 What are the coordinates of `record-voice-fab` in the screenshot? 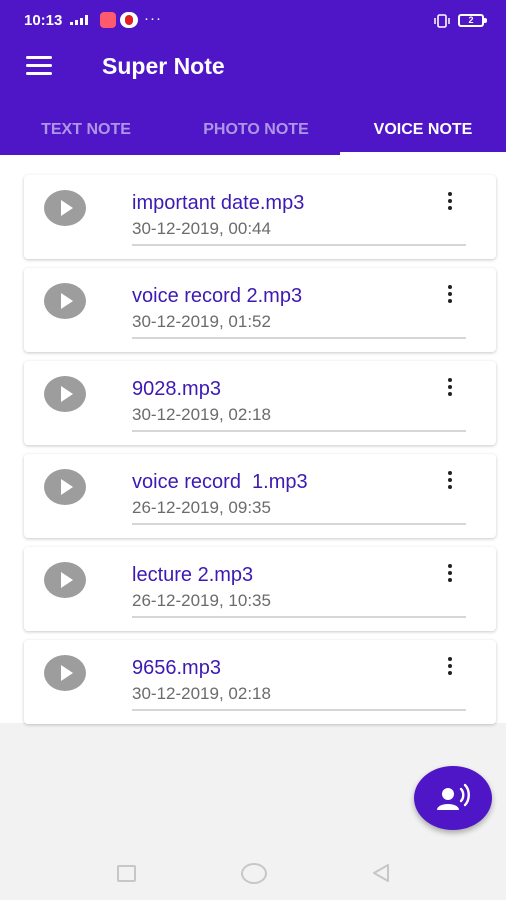 It's located at (453, 798).